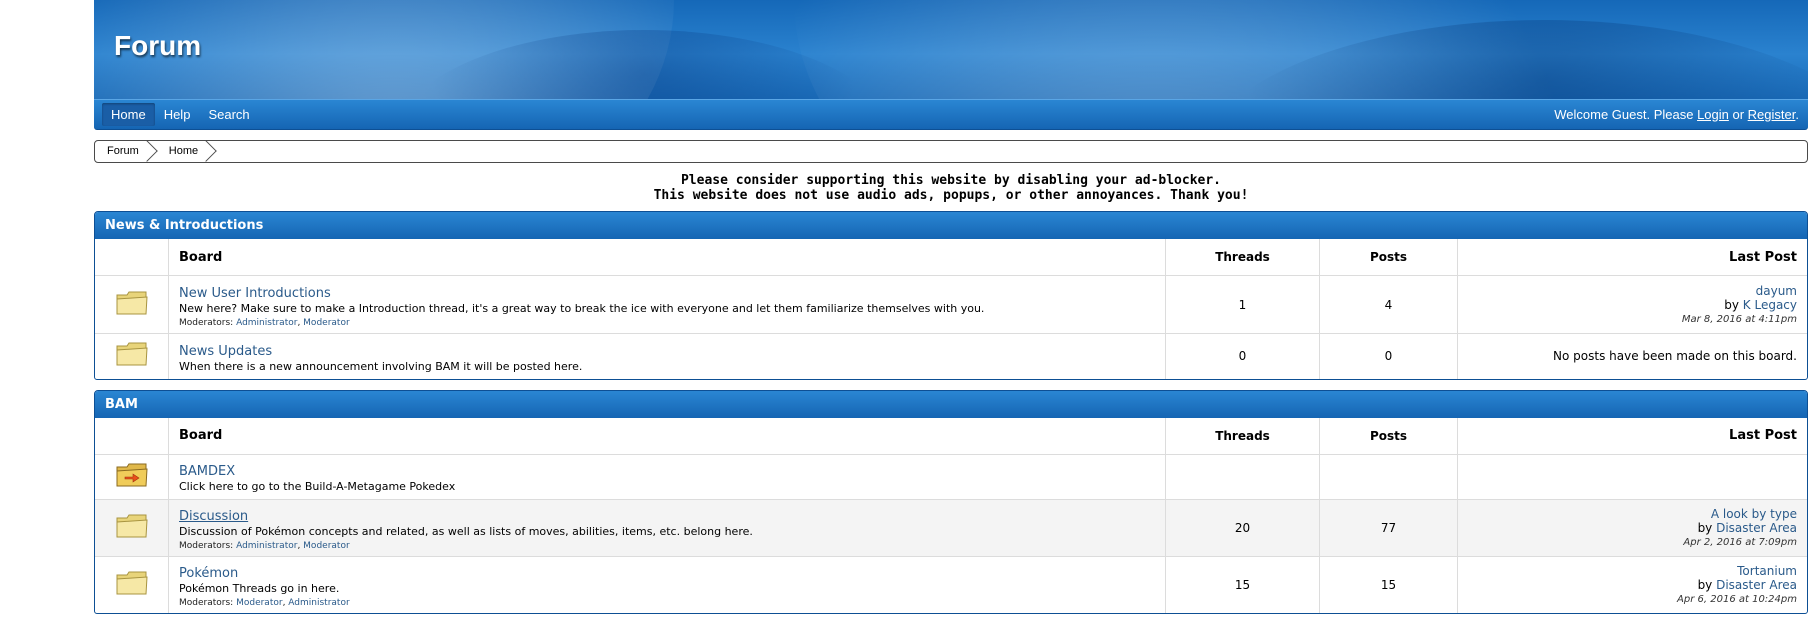 This screenshot has width=1817, height=621. Describe the element at coordinates (182, 151) in the screenshot. I see `breadcrumb-home: Home` at that location.